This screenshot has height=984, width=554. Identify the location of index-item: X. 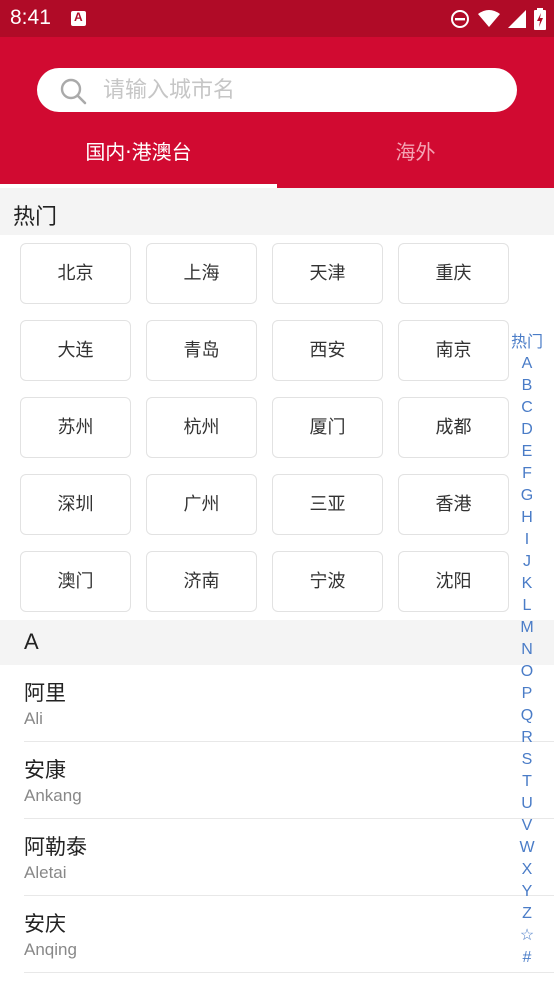
(527, 870).